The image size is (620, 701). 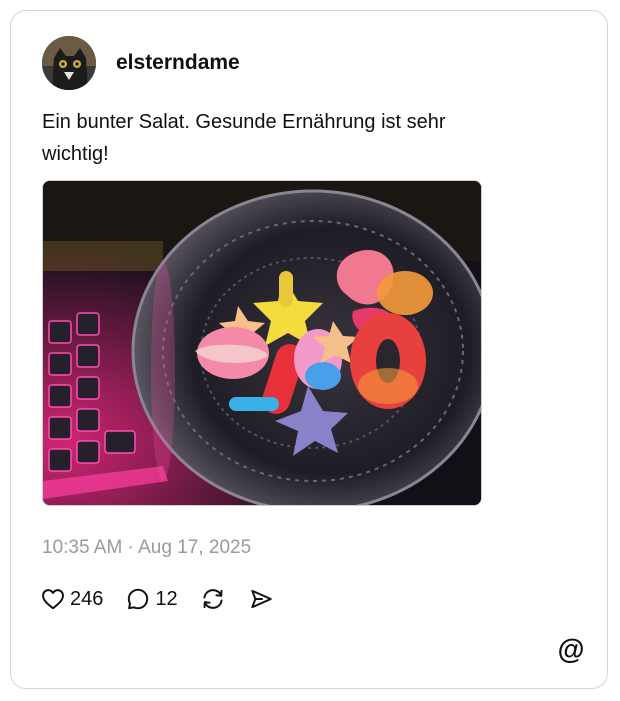 I want to click on reply-button: 12, so click(x=151, y=599).